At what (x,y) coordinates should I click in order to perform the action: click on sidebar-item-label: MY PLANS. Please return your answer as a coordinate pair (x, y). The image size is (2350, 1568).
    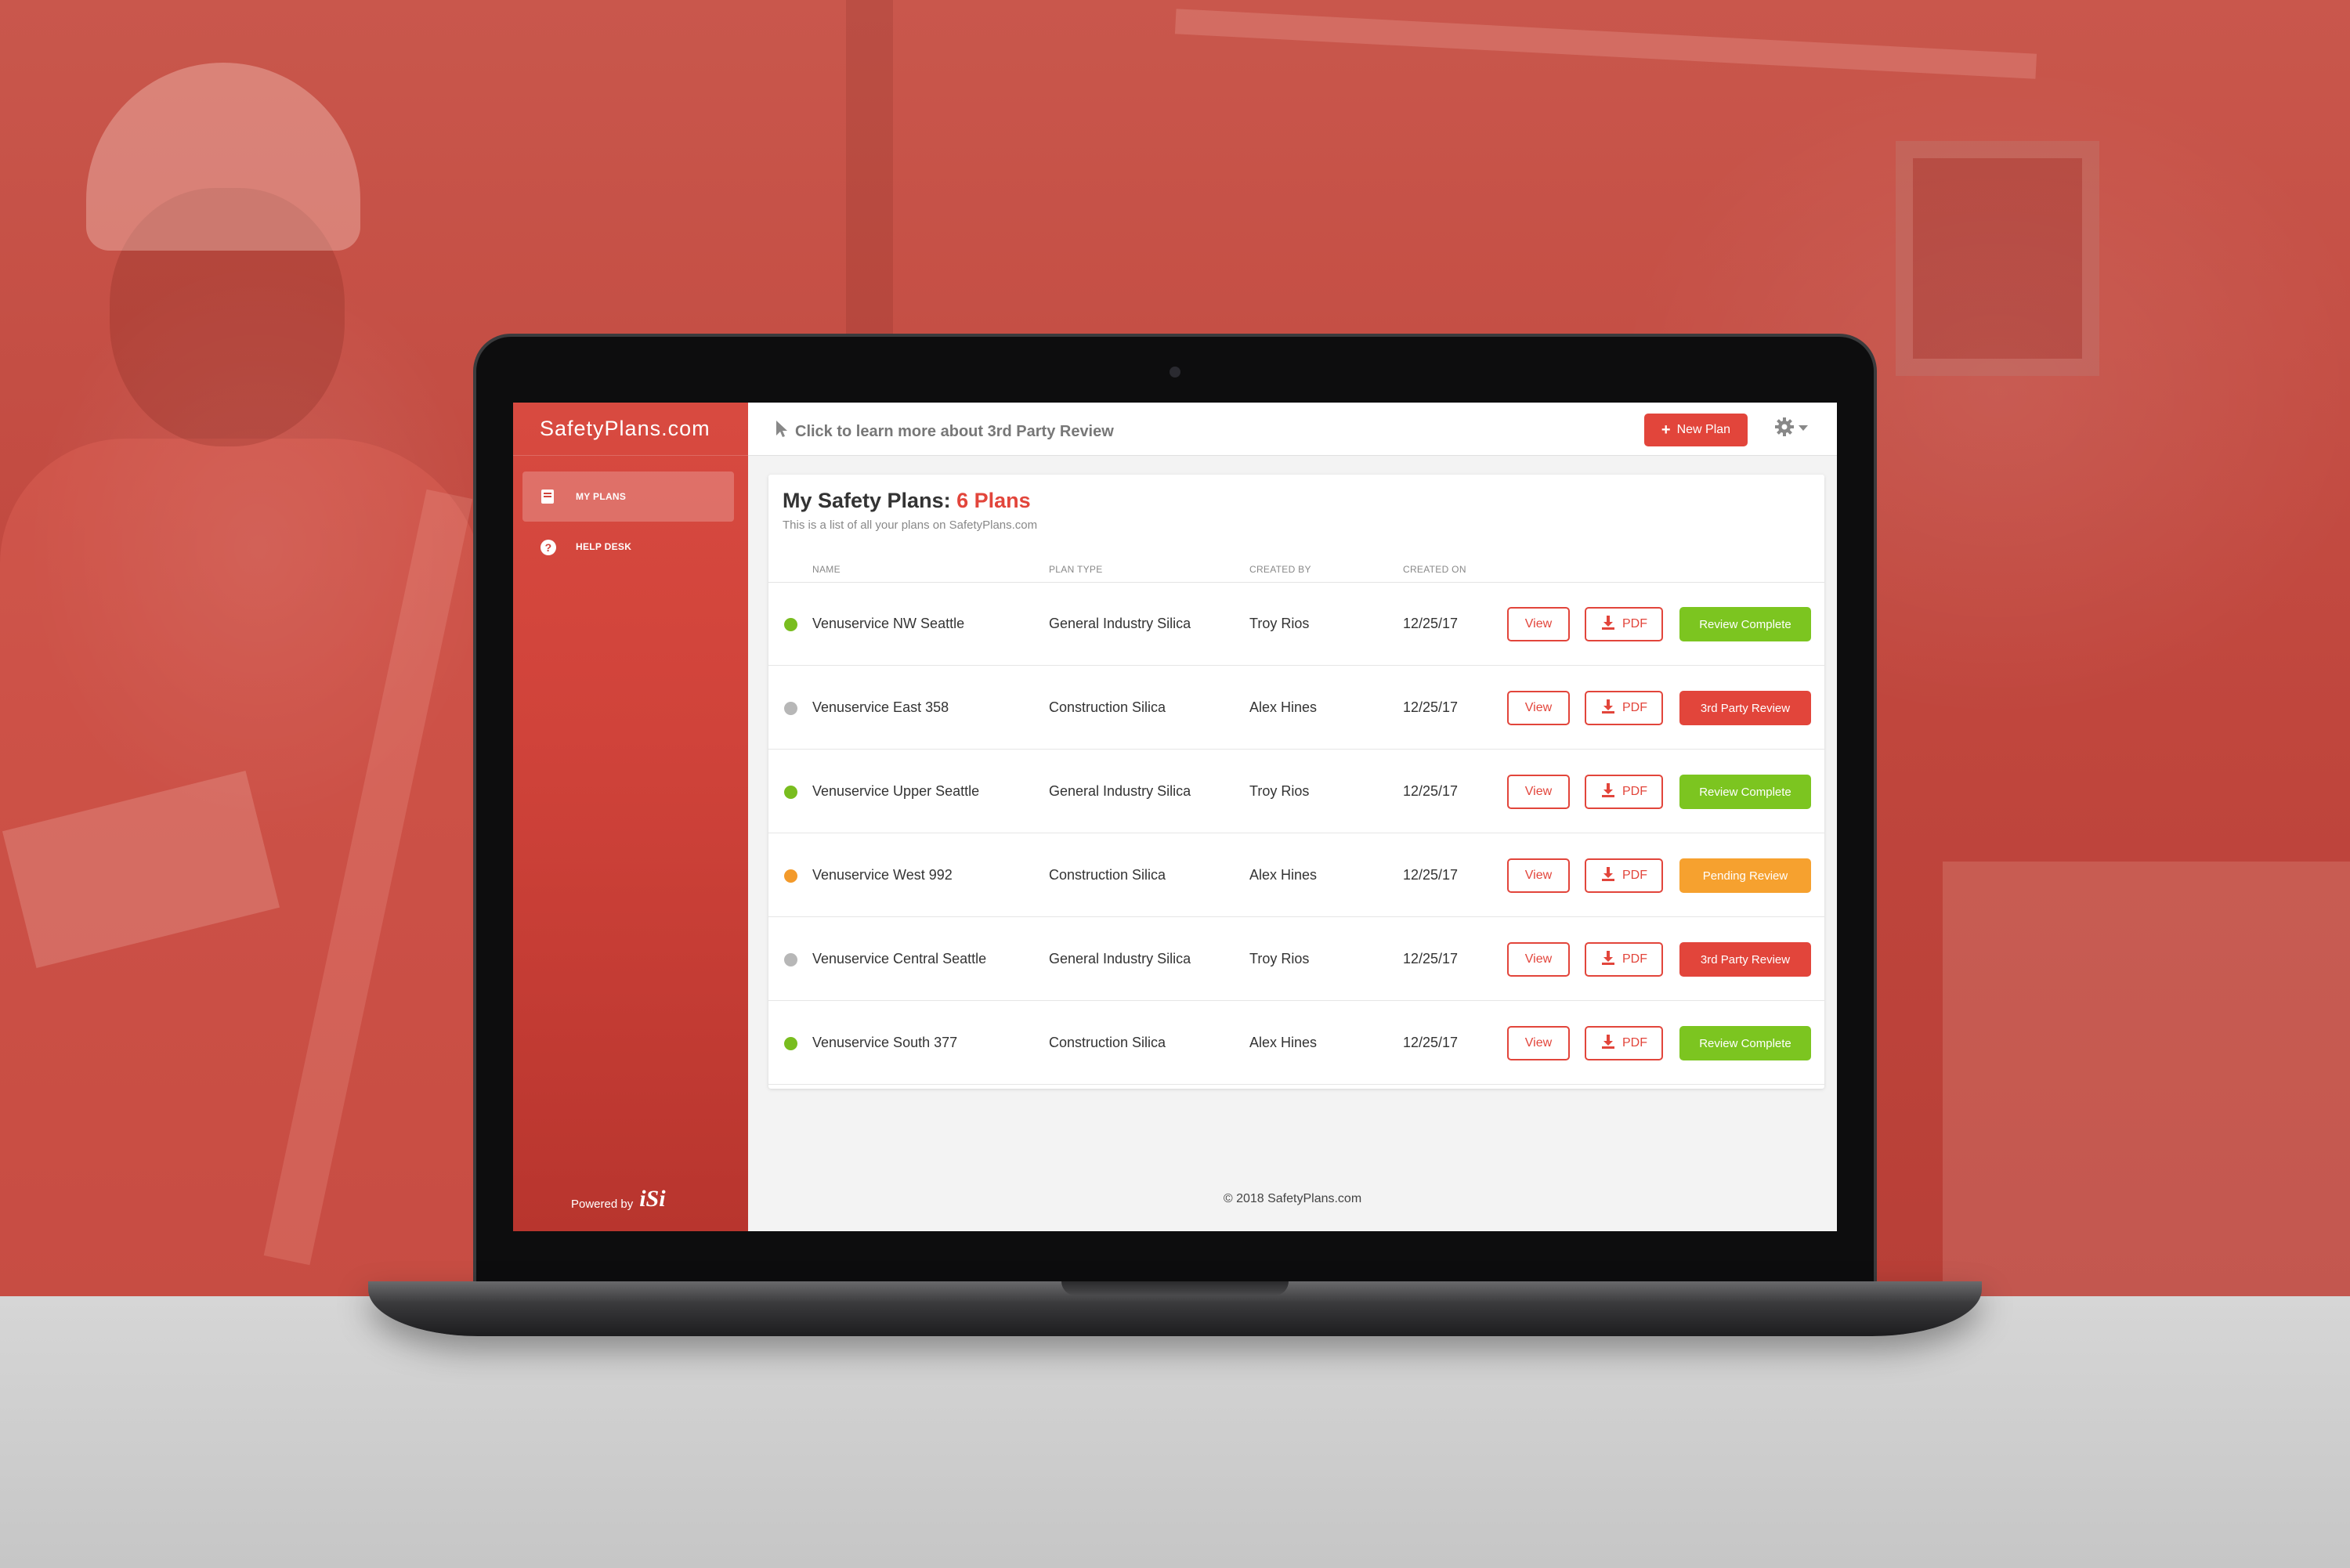
    Looking at the image, I should click on (602, 496).